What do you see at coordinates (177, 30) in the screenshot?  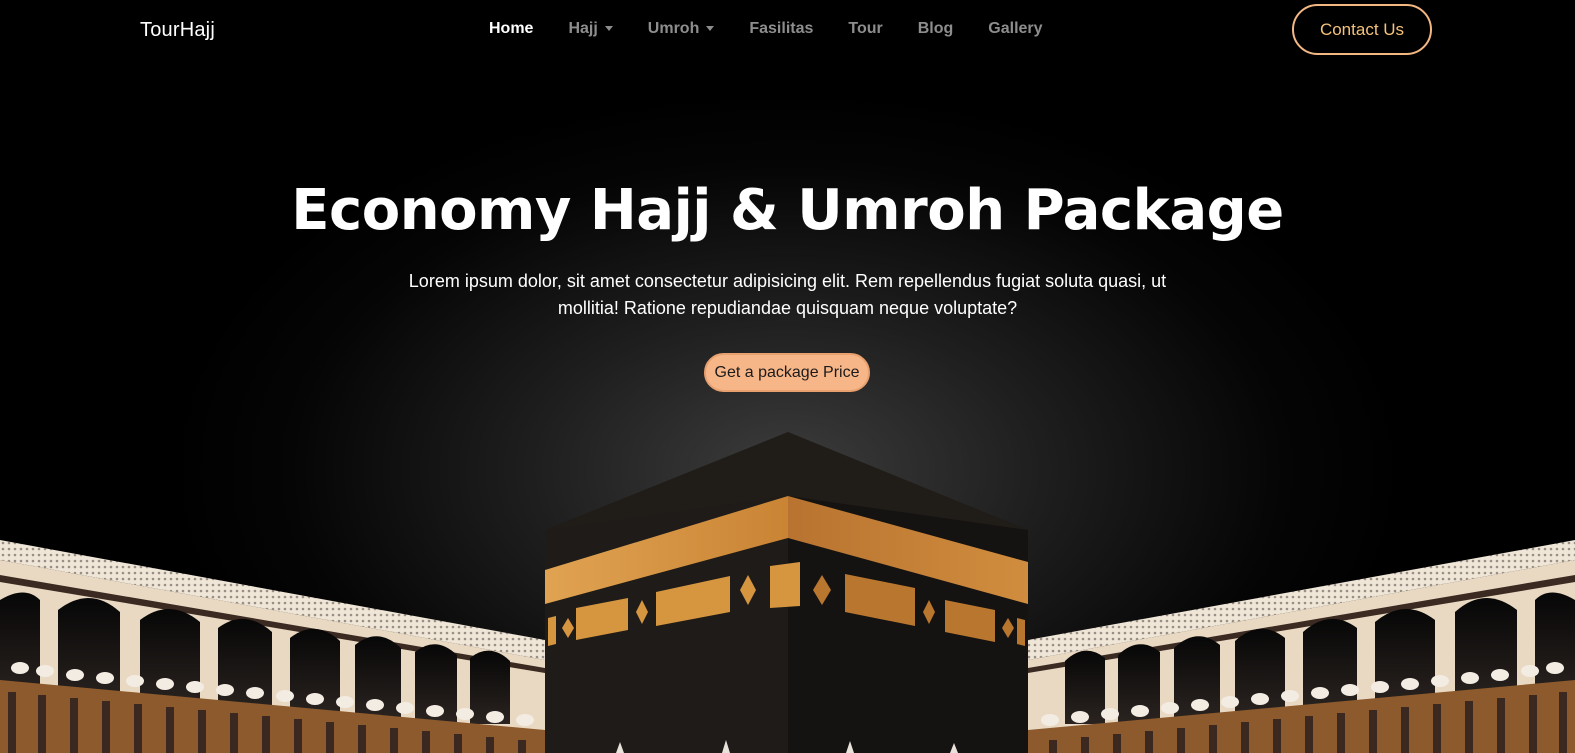 I see `brand-logo: TourHajj` at bounding box center [177, 30].